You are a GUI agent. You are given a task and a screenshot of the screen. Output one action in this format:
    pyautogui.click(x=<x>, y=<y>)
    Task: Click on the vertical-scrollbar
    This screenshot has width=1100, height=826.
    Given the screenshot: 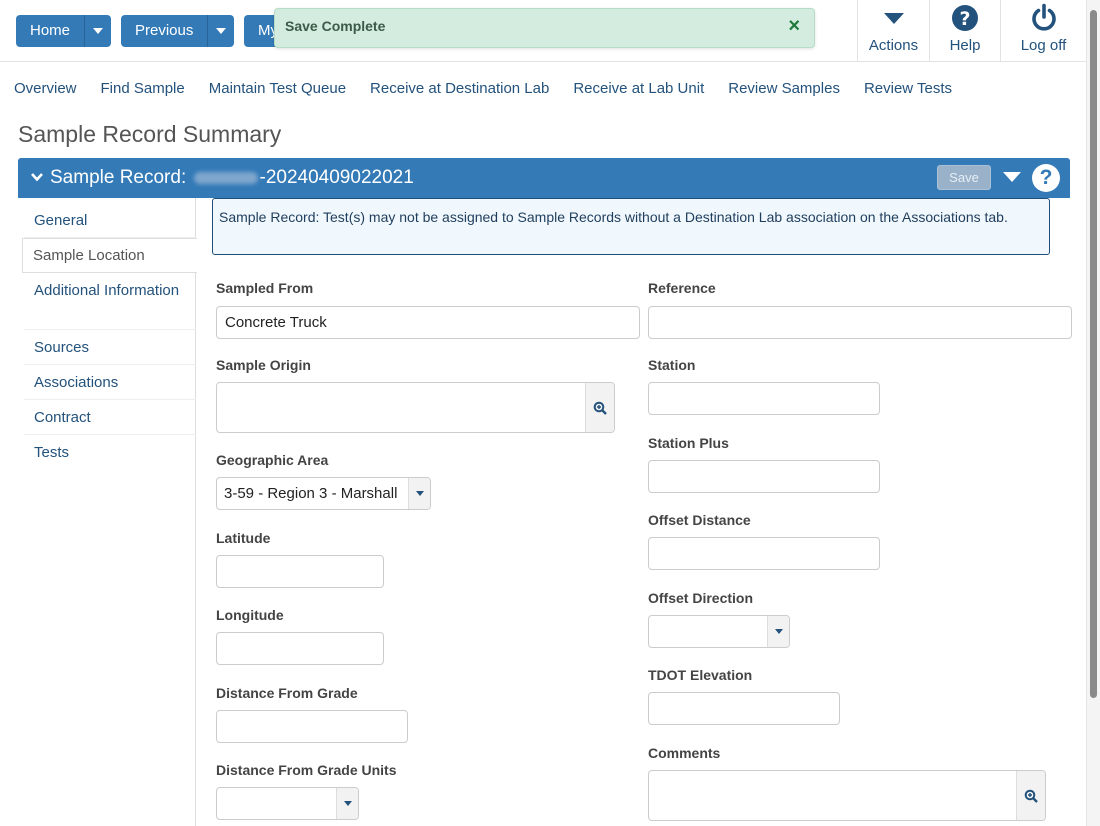 What is the action you would take?
    pyautogui.click(x=1093, y=413)
    